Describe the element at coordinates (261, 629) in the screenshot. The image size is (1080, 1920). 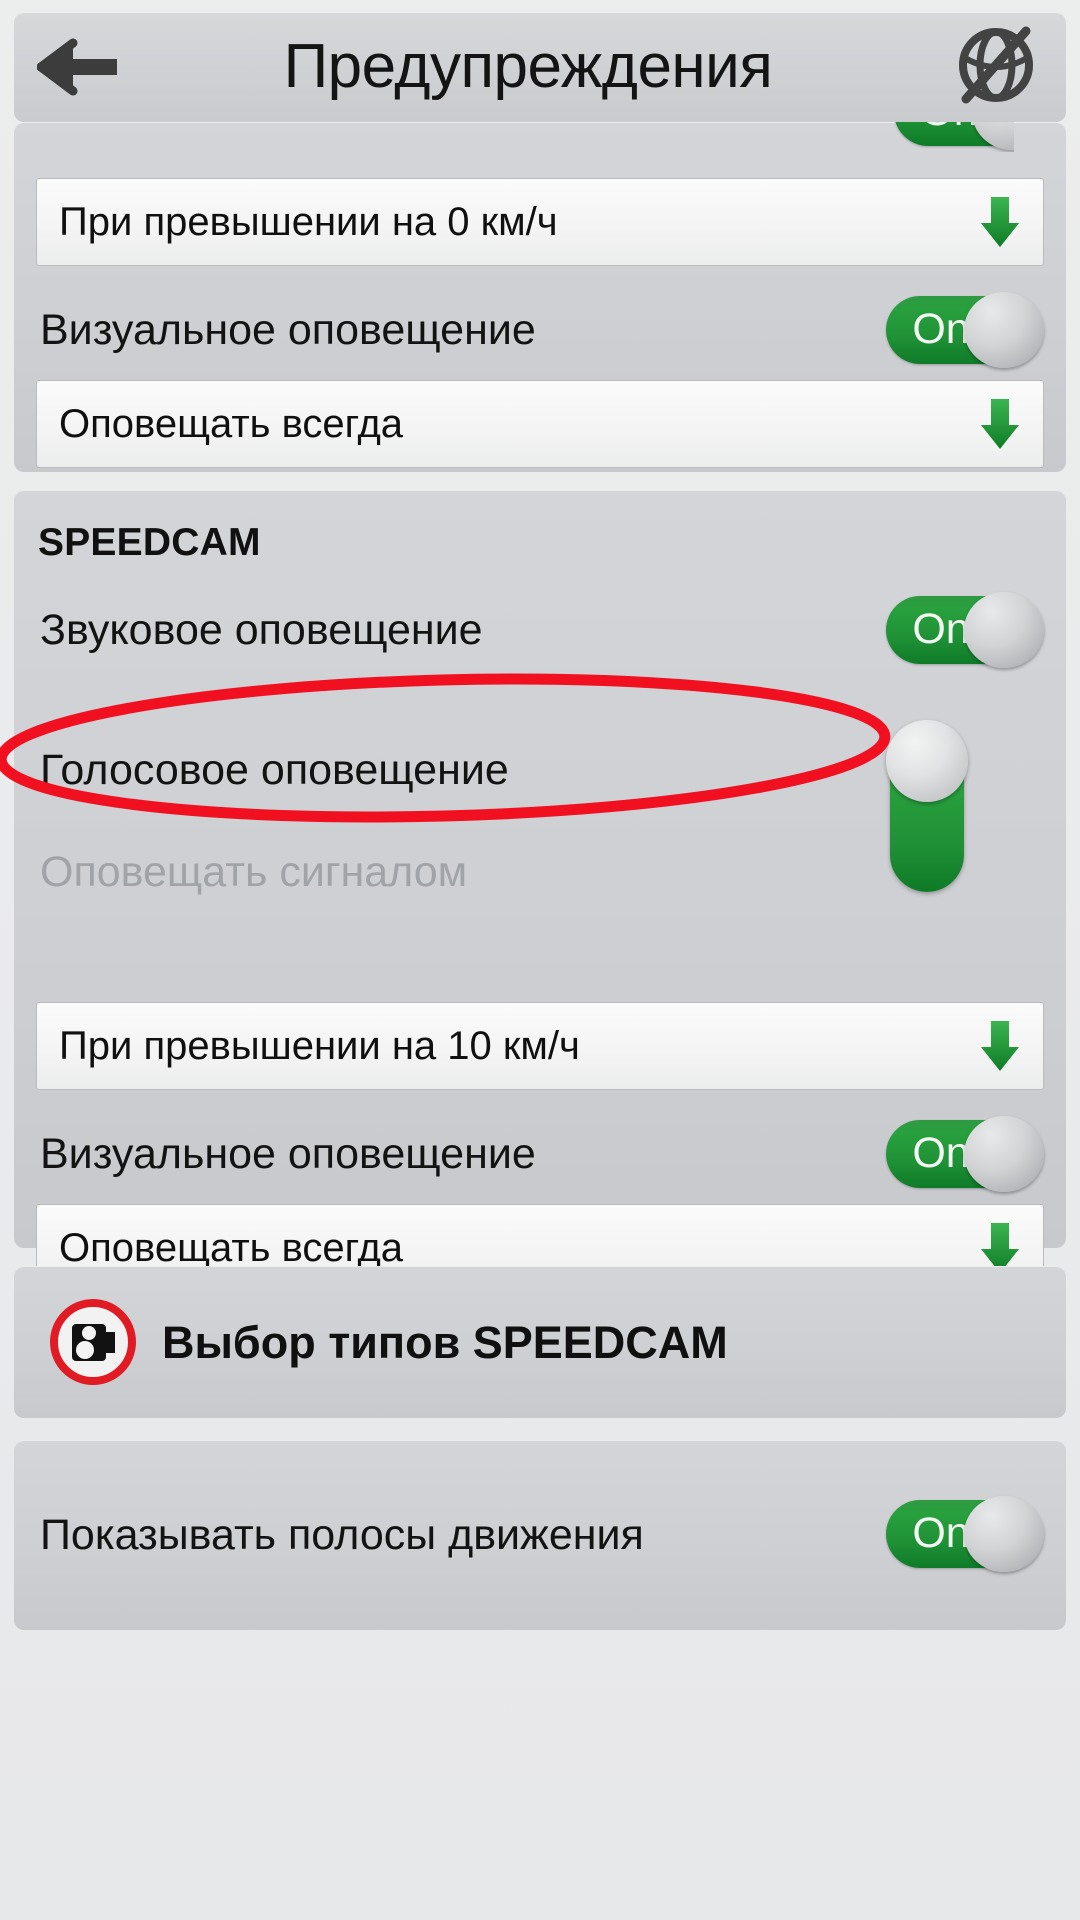
I see `row-label: Звуковое оповещение` at that location.